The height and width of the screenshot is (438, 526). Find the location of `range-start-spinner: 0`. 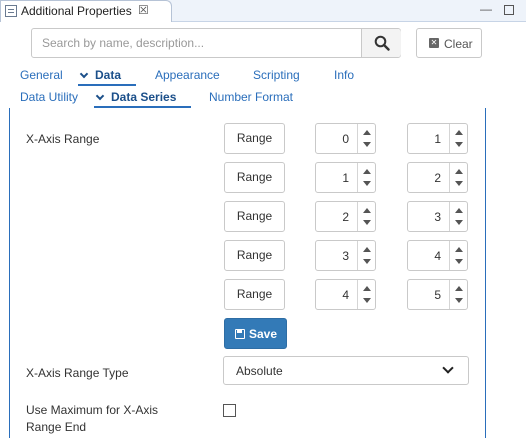

range-start-spinner: 0 is located at coordinates (345, 138).